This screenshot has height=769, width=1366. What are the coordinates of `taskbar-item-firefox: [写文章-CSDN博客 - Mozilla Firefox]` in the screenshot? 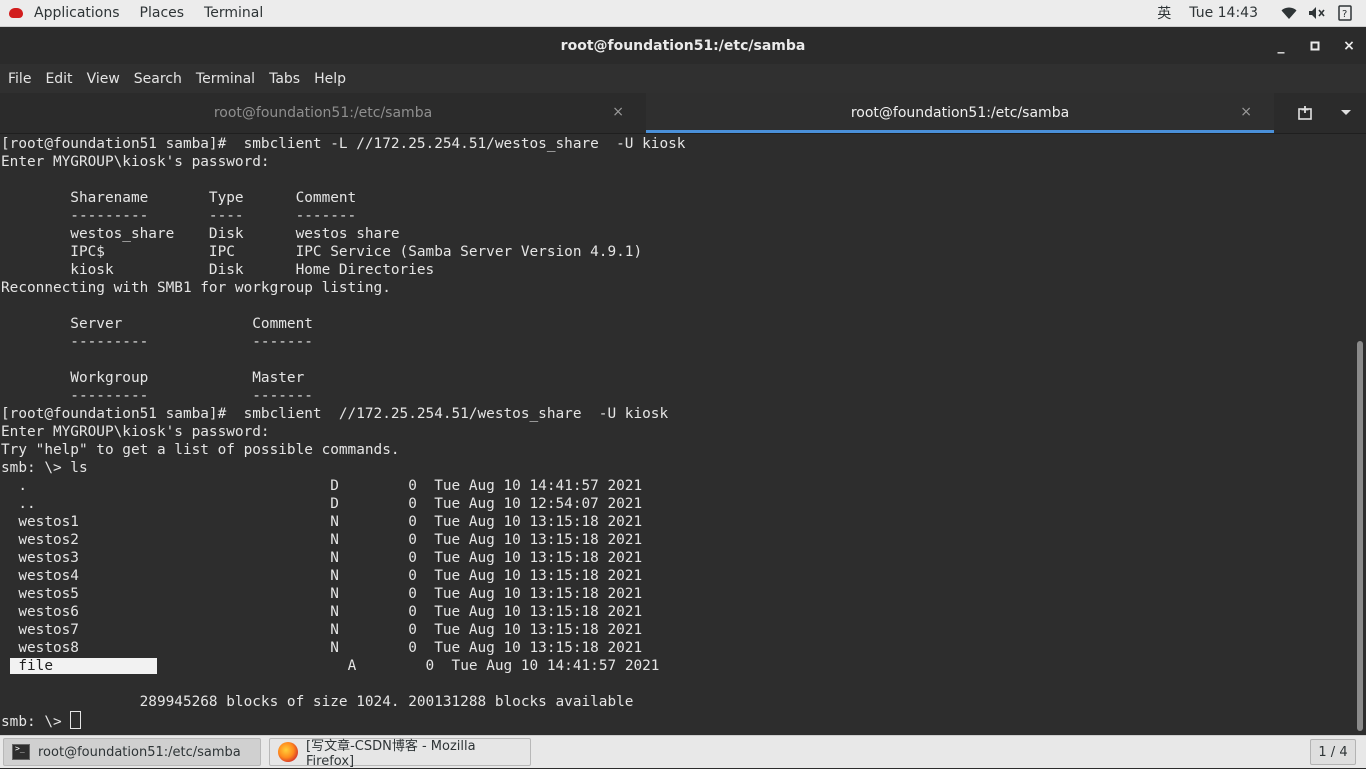 It's located at (400, 753).